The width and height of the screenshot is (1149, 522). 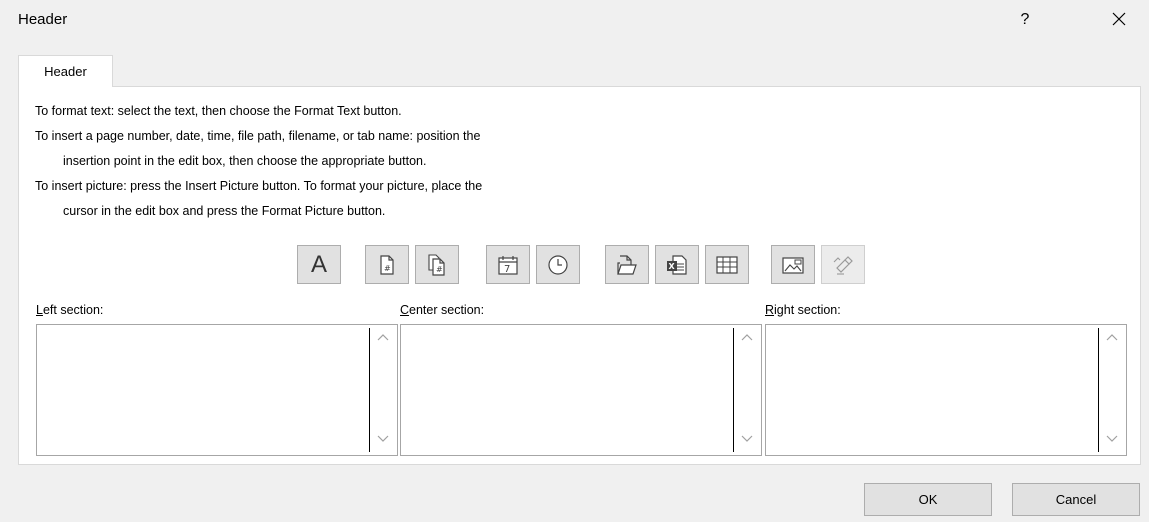 I want to click on insert-file-path-button, so click(x=627, y=264).